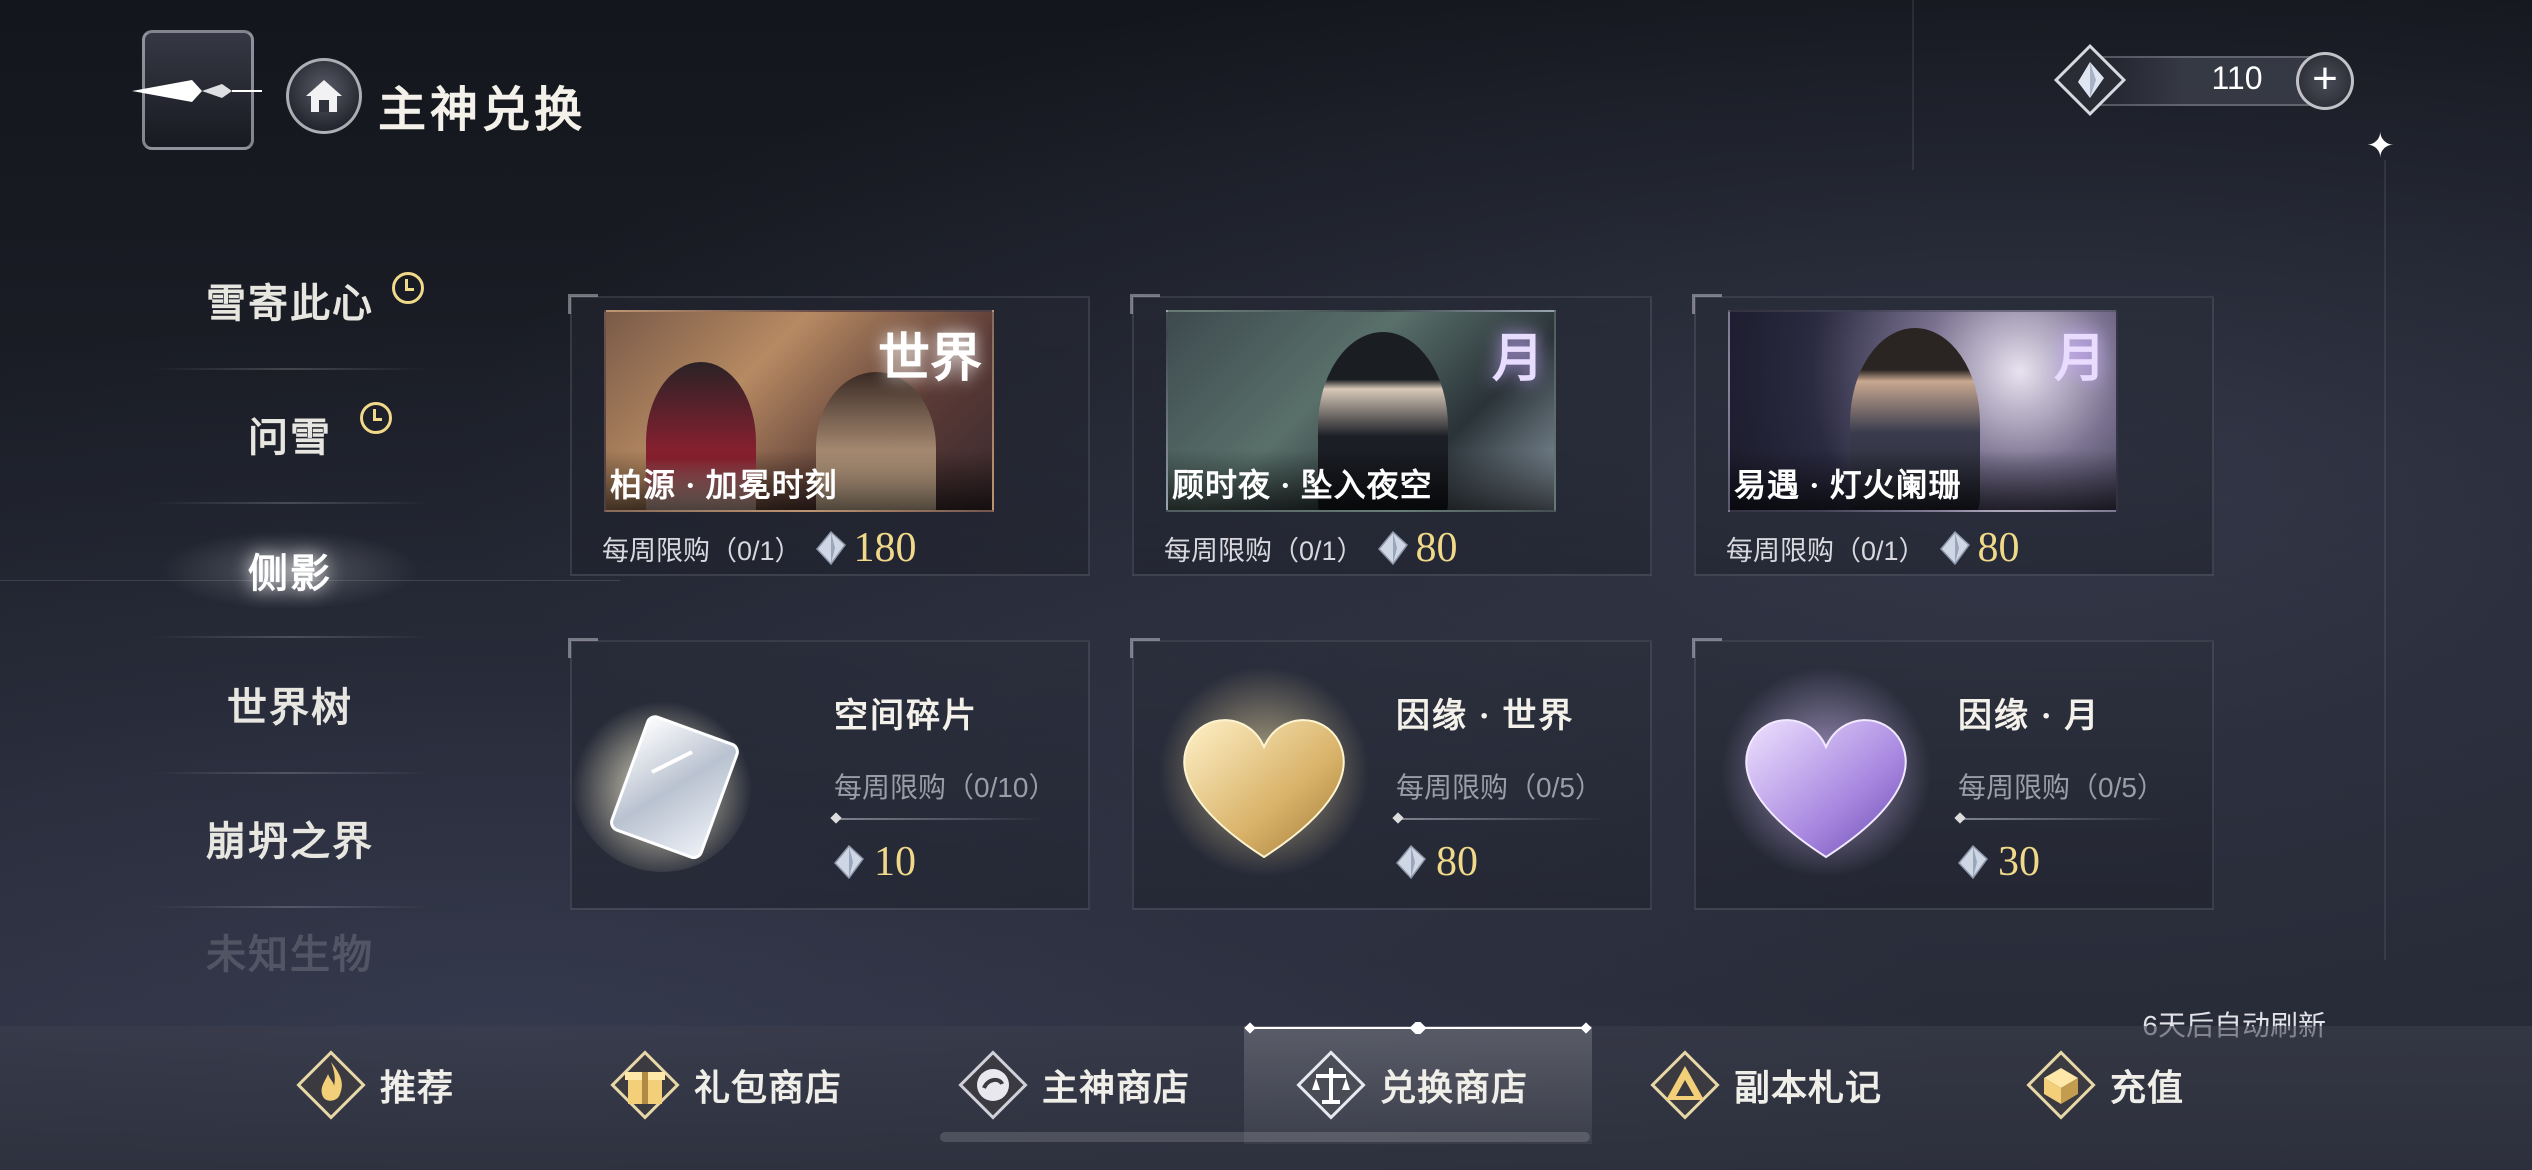  What do you see at coordinates (1923, 480) in the screenshot?
I see `card-title: 易遇 · 灯火阑珊` at bounding box center [1923, 480].